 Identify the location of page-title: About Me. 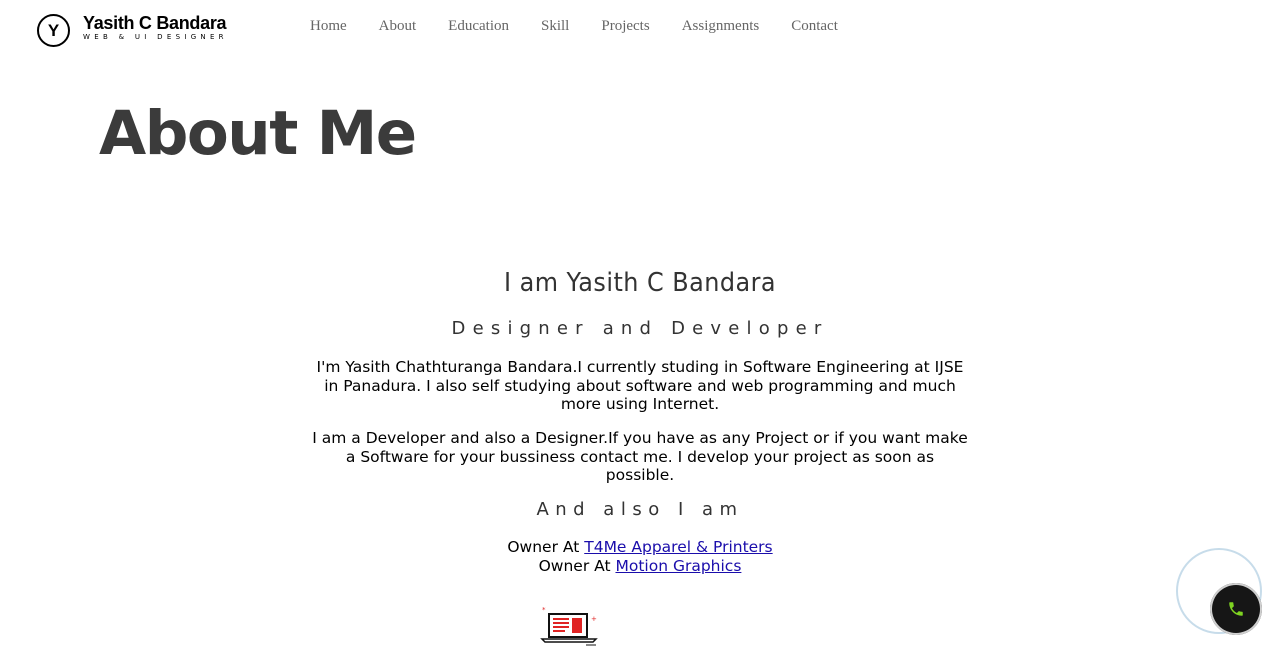
(258, 133).